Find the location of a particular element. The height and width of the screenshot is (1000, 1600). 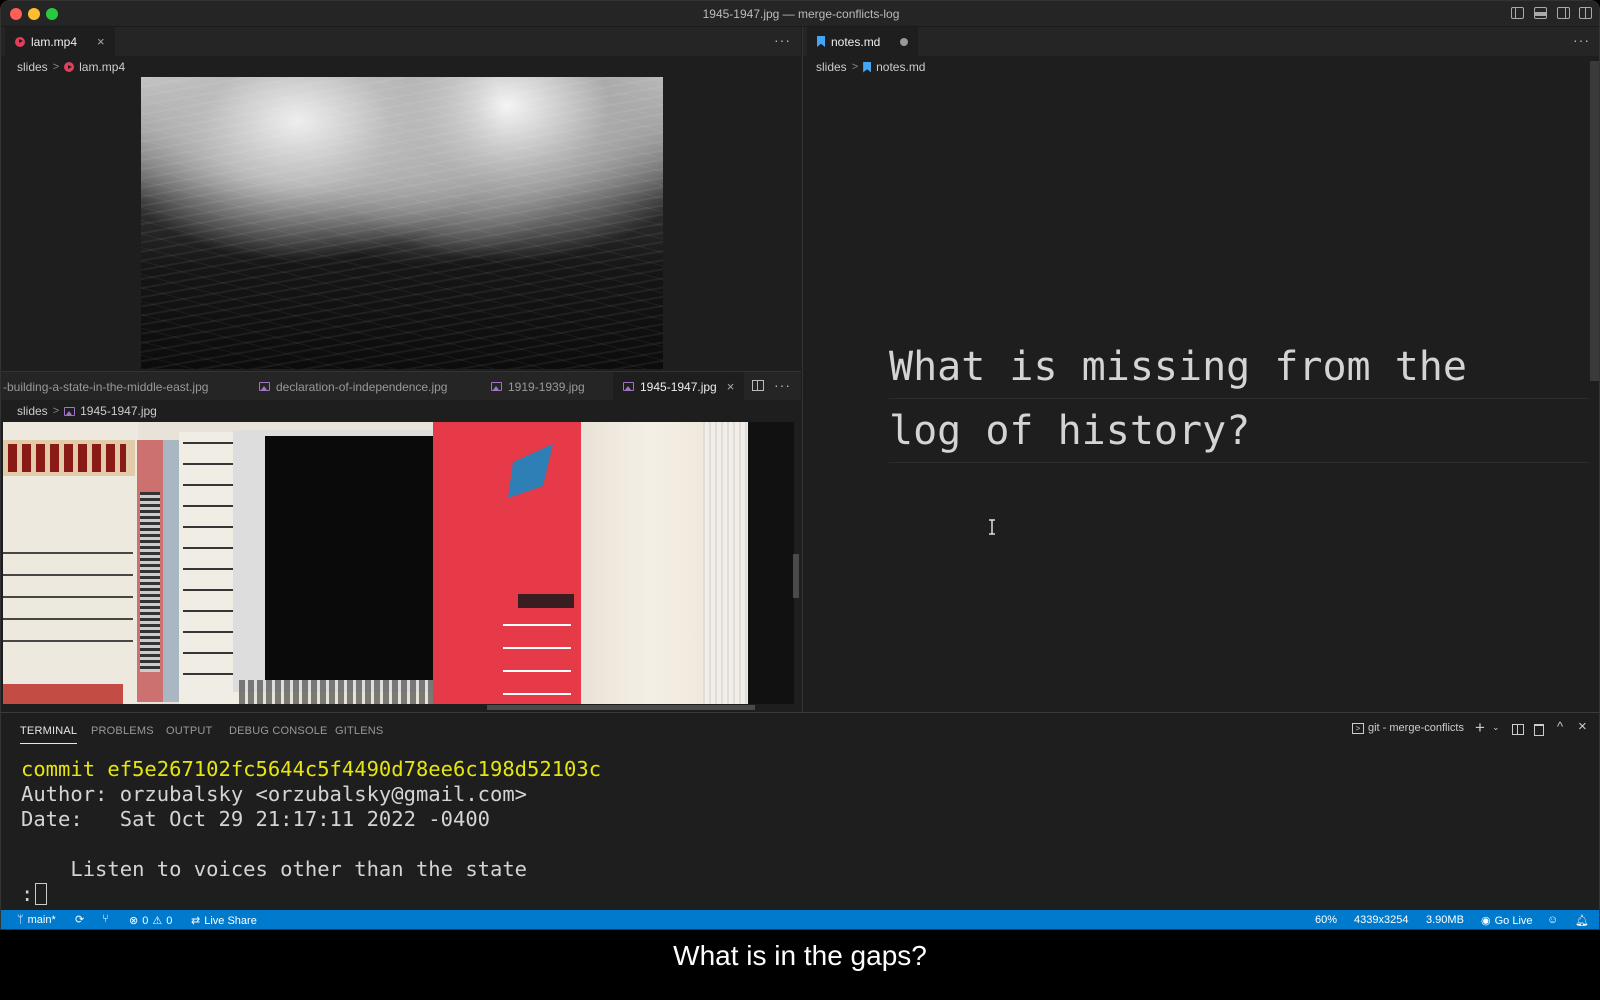

terminal-selector: > git - merge-conflicts is located at coordinates (1408, 728).